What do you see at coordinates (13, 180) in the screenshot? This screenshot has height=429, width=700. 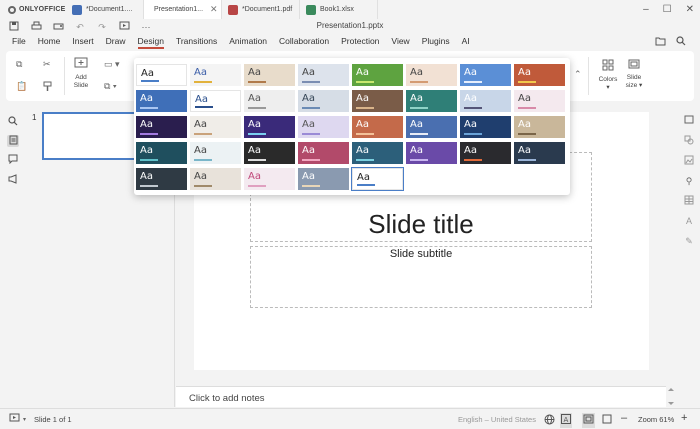 I see `feedback-icon` at bounding box center [13, 180].